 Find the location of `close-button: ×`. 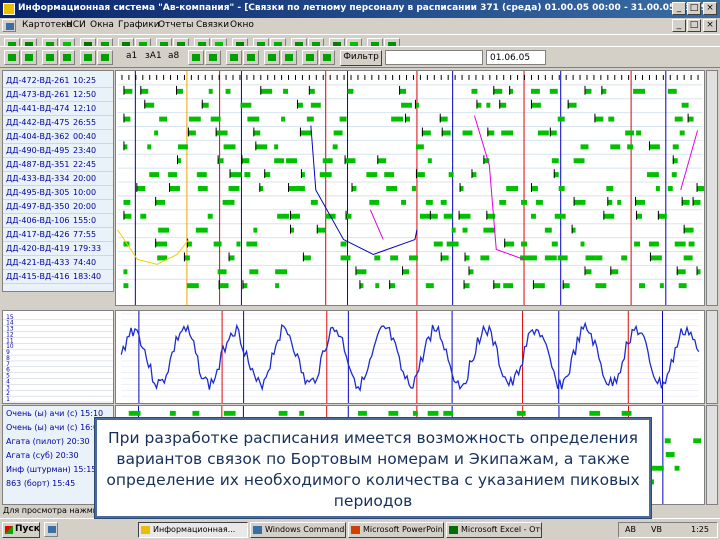

close-button: × is located at coordinates (710, 8).